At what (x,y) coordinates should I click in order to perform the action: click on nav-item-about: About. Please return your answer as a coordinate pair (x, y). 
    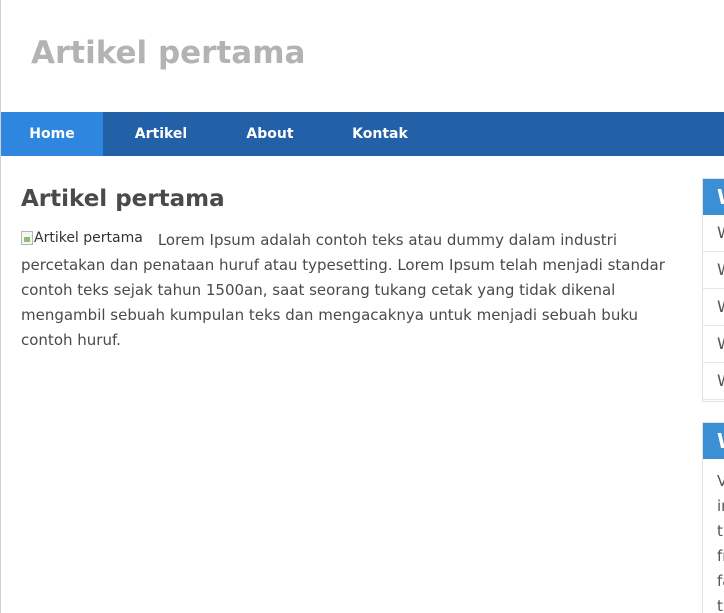
    Looking at the image, I should click on (270, 134).